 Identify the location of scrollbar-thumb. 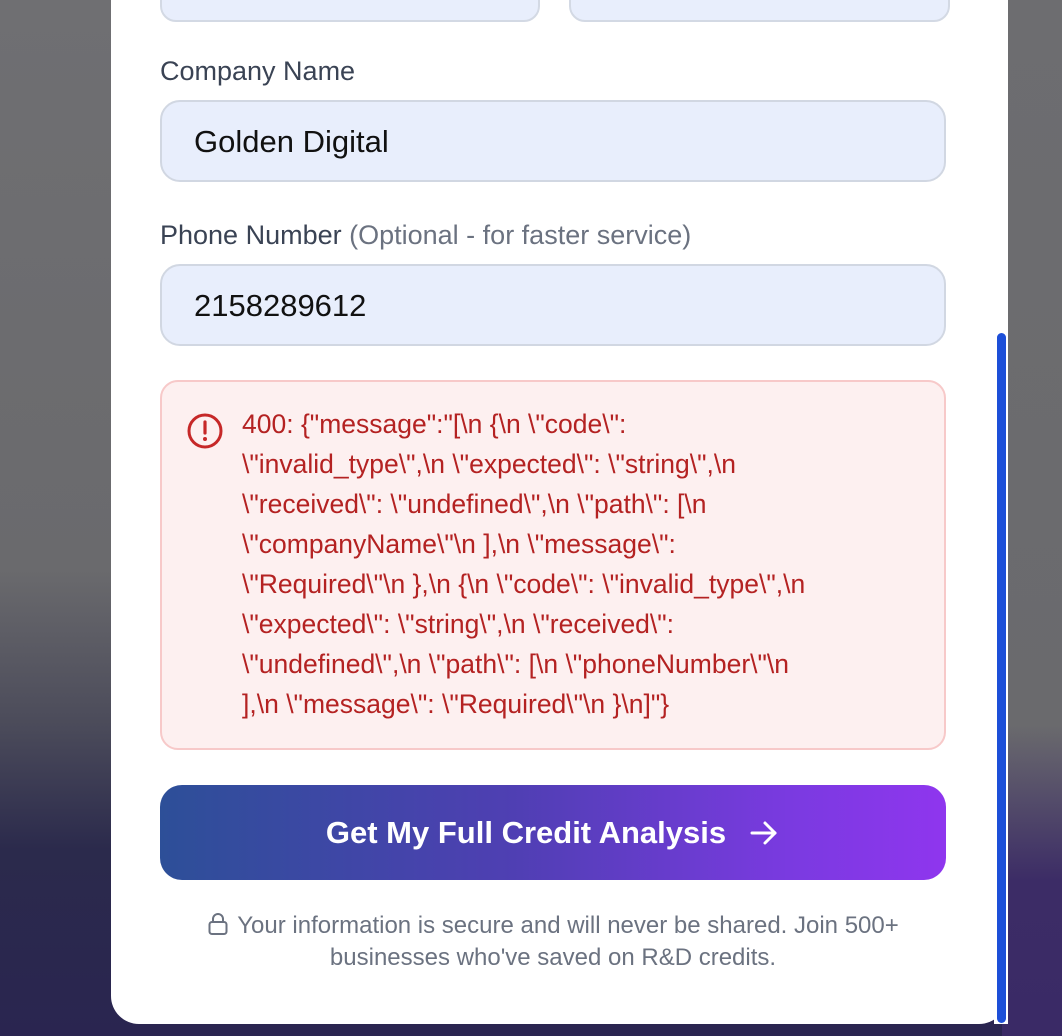
(1001, 678).